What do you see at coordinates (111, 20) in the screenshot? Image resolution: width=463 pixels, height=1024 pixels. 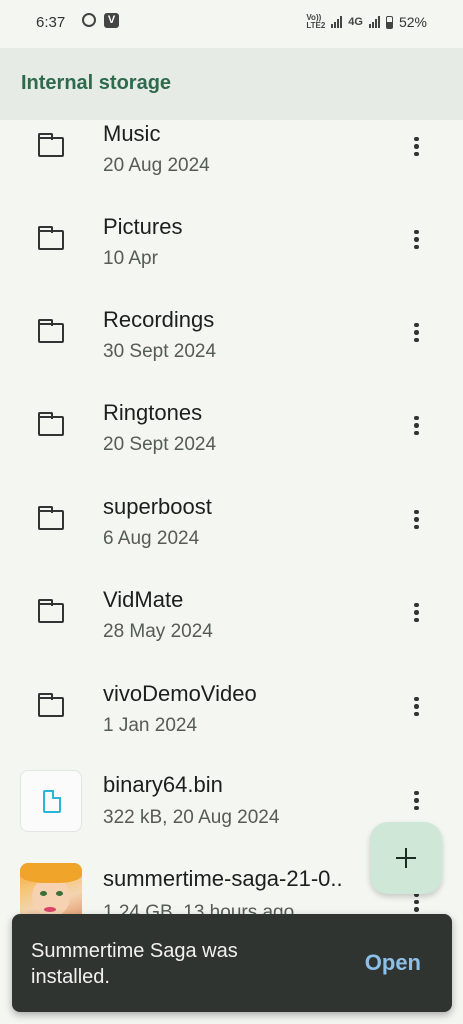 I see `app-notification-icon: V` at bounding box center [111, 20].